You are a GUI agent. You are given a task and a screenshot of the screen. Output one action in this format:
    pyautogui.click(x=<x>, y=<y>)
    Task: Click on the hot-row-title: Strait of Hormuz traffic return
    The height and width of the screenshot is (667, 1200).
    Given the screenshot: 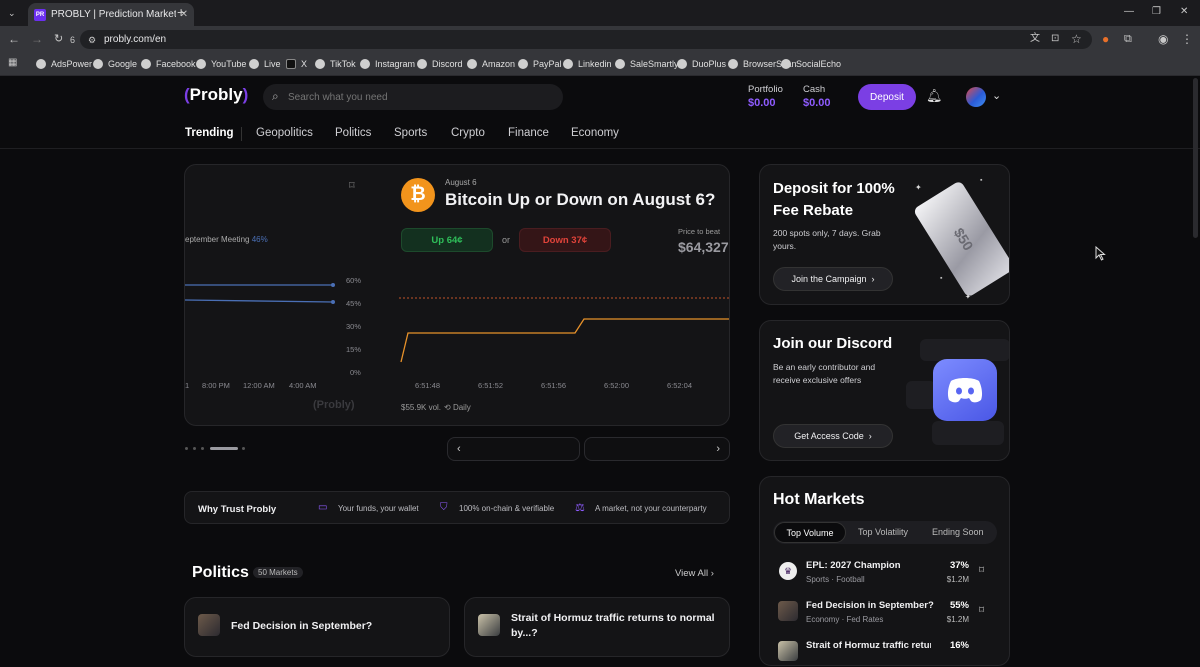 What is the action you would take?
    pyautogui.click(x=868, y=645)
    